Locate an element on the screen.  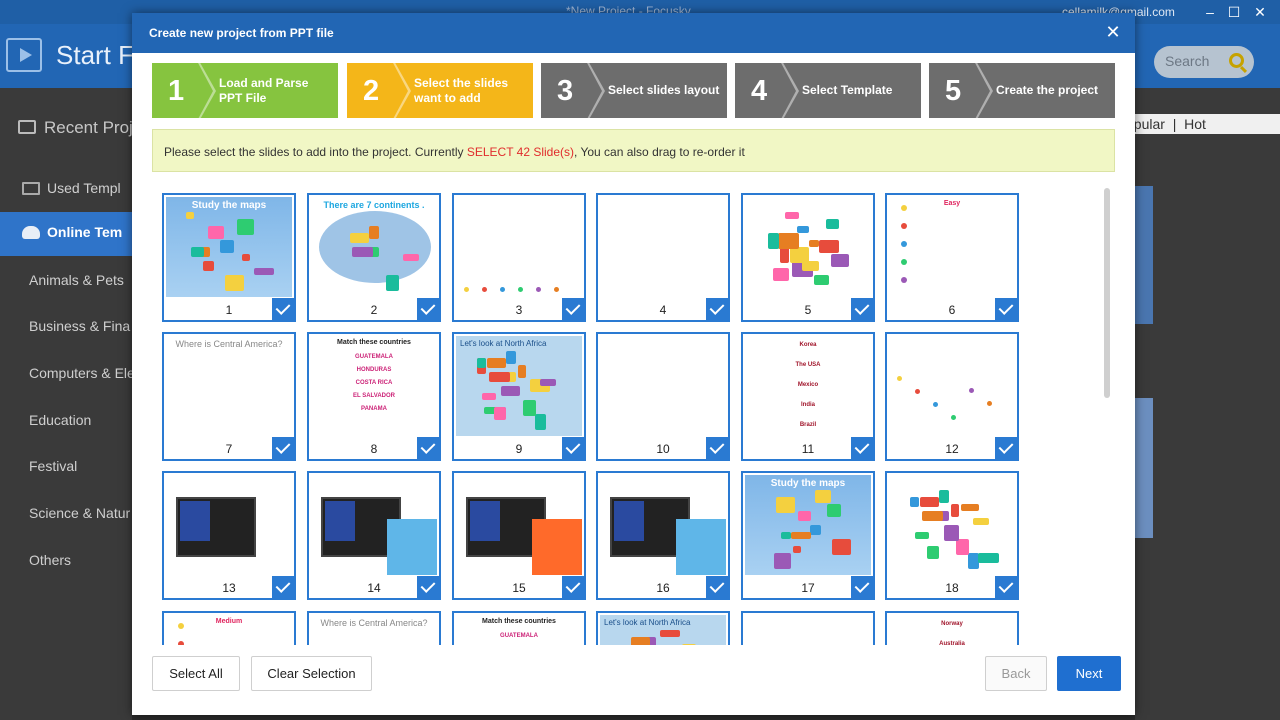
step-select-template: 4 Select Template is located at coordinates (828, 90).